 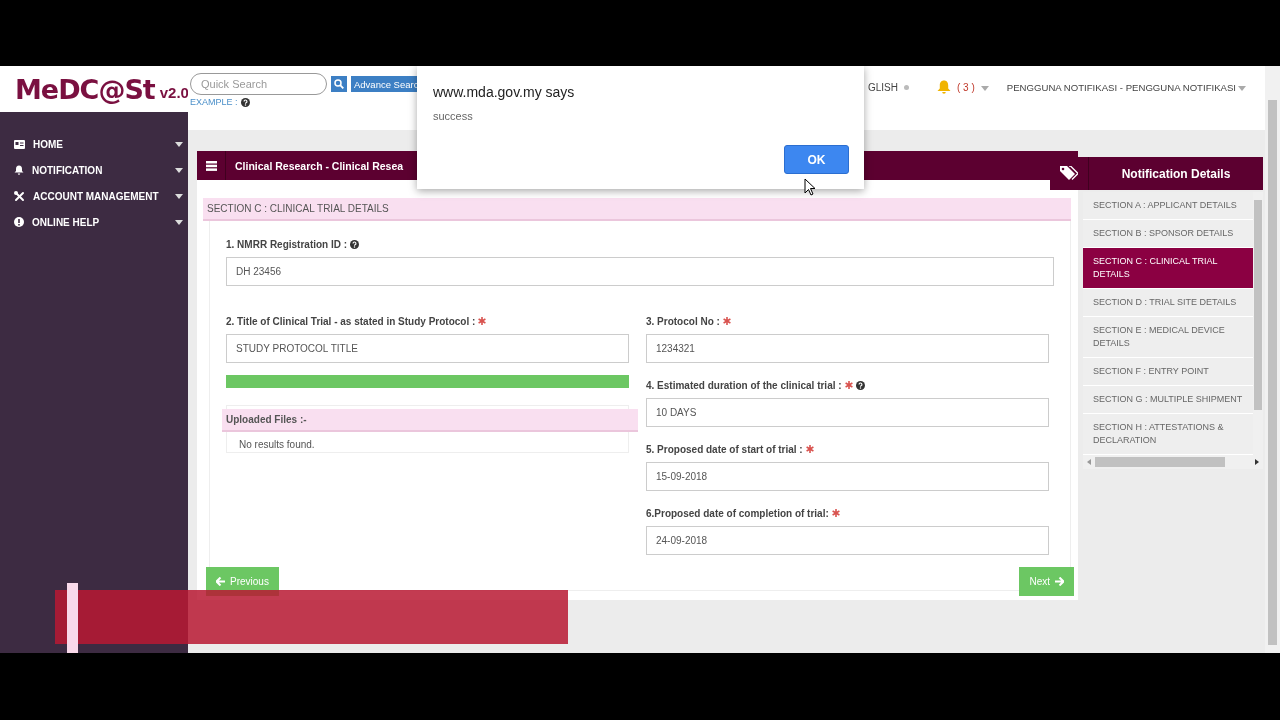 What do you see at coordinates (816, 159) in the screenshot?
I see `ok-button: OK` at bounding box center [816, 159].